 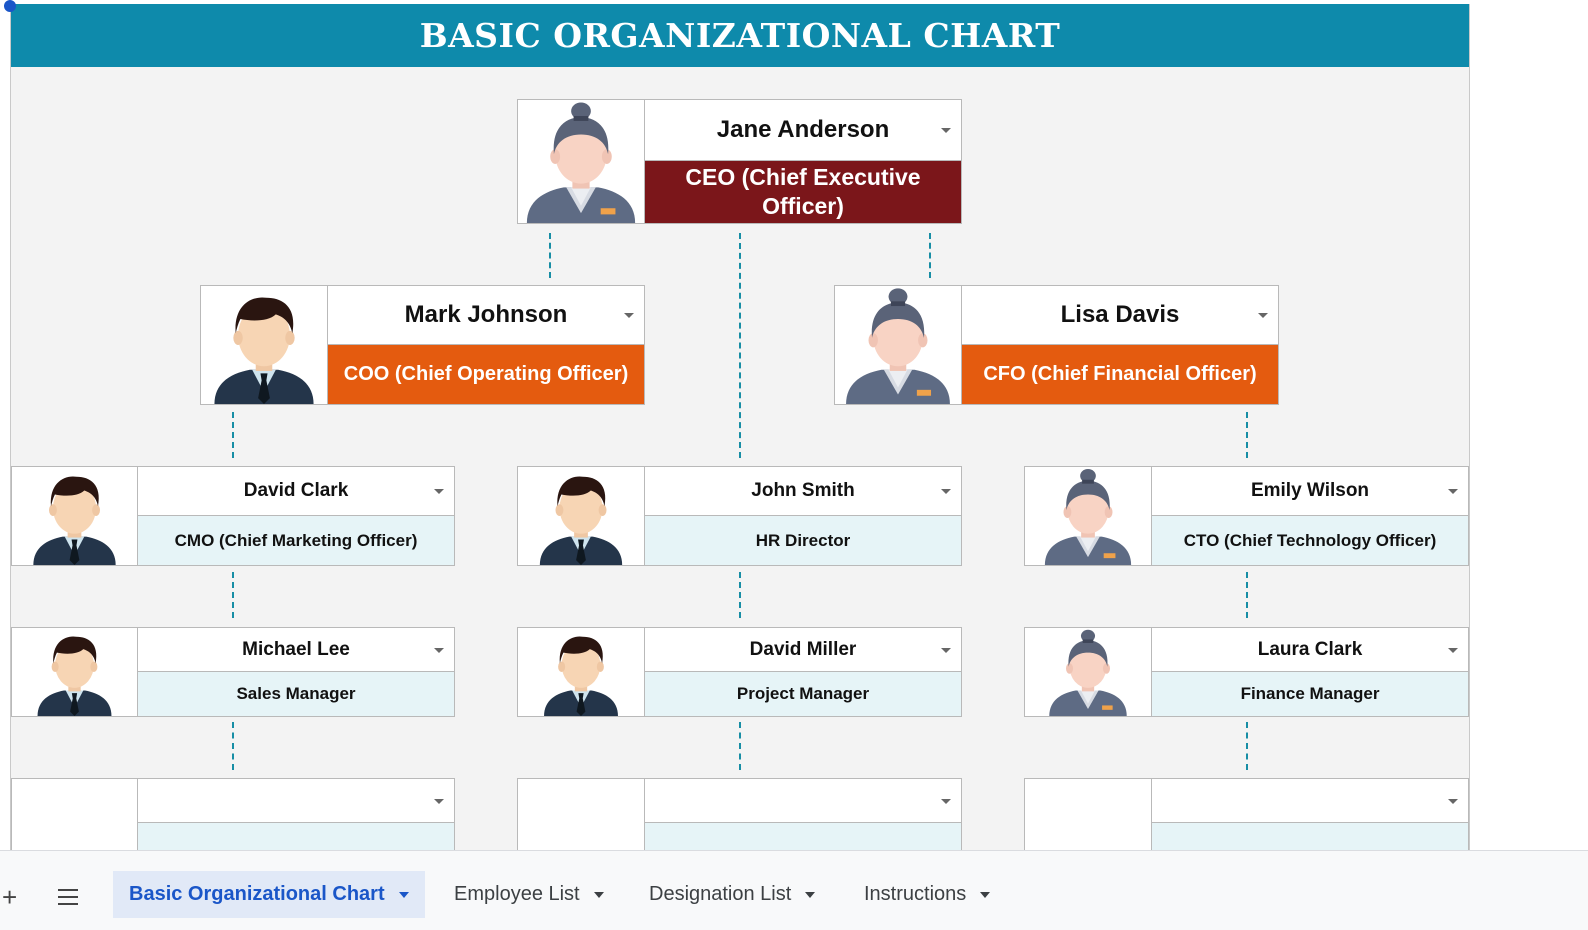 What do you see at coordinates (10, 6) in the screenshot?
I see `selection-handle` at bounding box center [10, 6].